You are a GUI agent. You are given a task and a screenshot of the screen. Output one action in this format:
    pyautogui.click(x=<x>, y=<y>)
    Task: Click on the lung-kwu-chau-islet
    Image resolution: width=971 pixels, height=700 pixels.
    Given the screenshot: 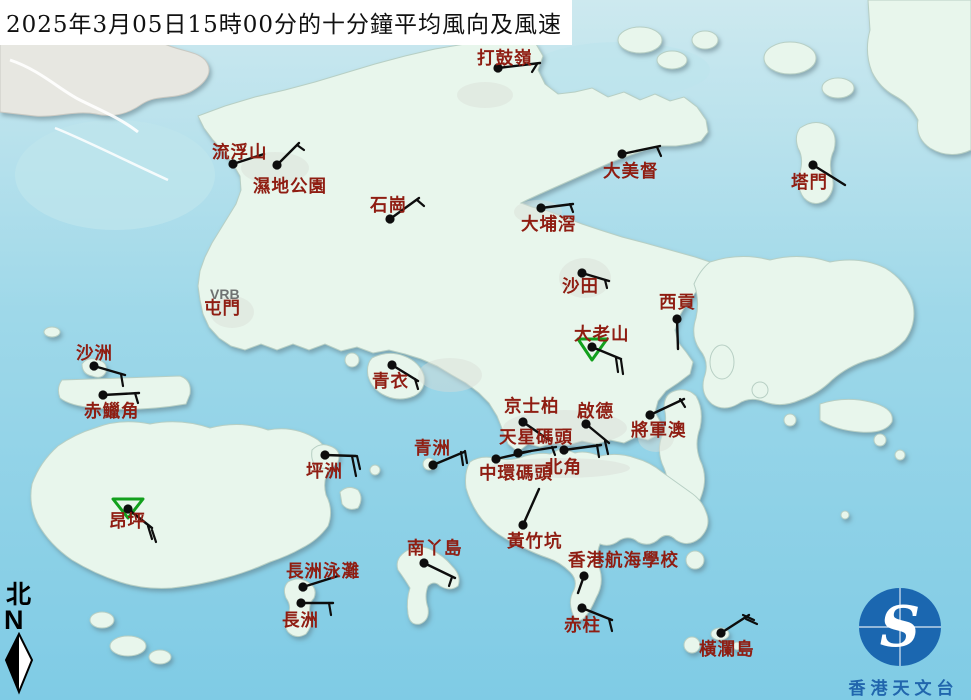 What is the action you would take?
    pyautogui.click(x=52, y=332)
    